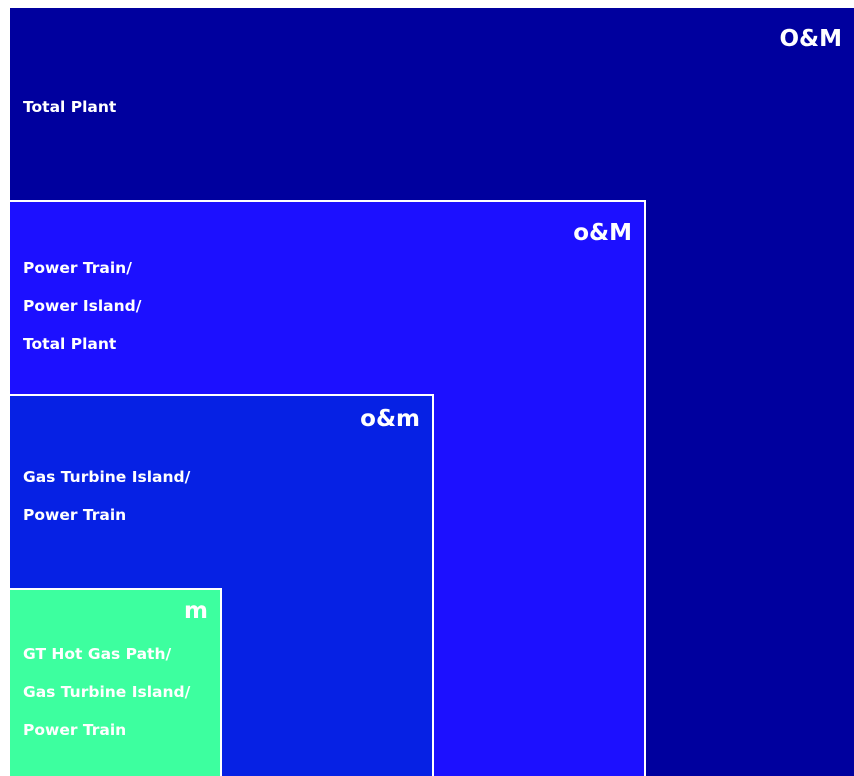 This screenshot has width=854, height=776. What do you see at coordinates (196, 611) in the screenshot?
I see `gt-hot-gas-path-tag: m` at bounding box center [196, 611].